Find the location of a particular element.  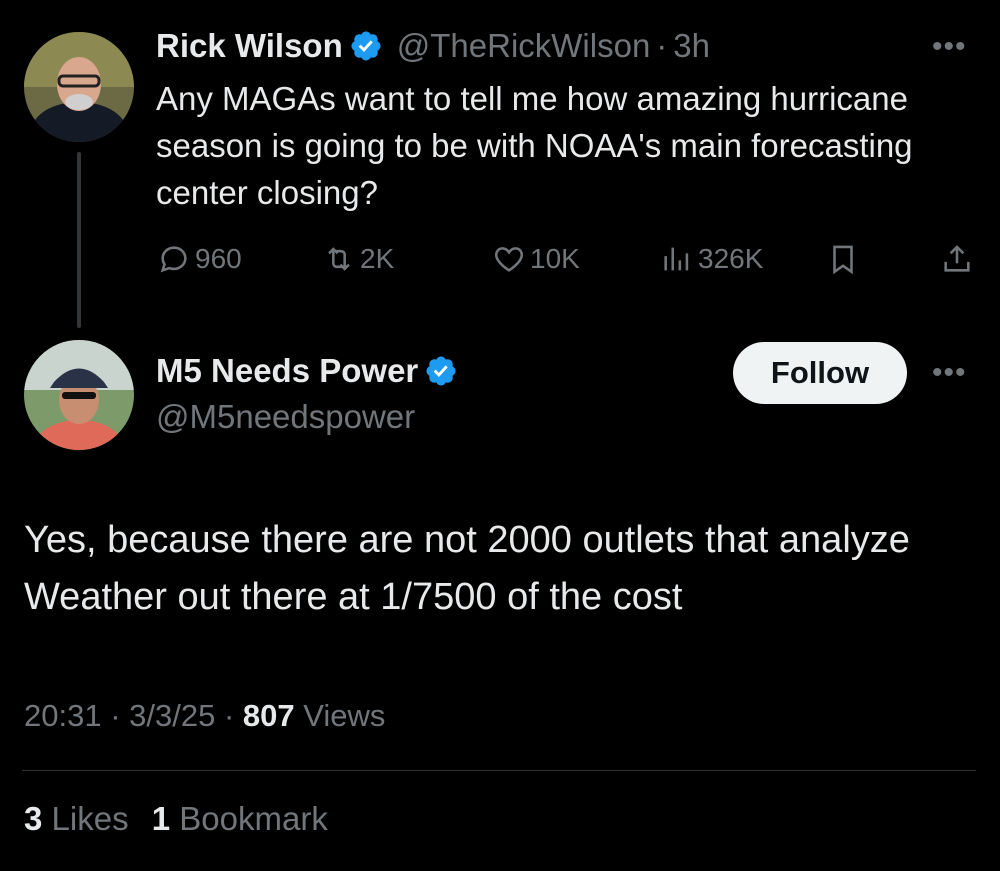

likes-count: 3 is located at coordinates (33, 818).